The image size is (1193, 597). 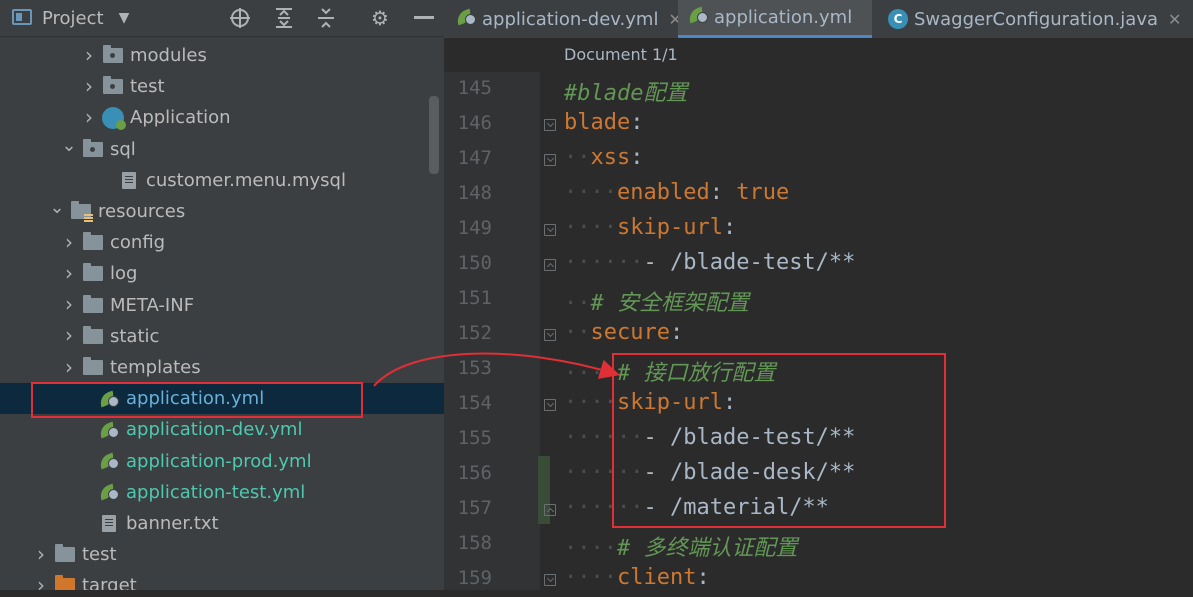 I want to click on code-line: 154 ····skip-url:, so click(x=818, y=404).